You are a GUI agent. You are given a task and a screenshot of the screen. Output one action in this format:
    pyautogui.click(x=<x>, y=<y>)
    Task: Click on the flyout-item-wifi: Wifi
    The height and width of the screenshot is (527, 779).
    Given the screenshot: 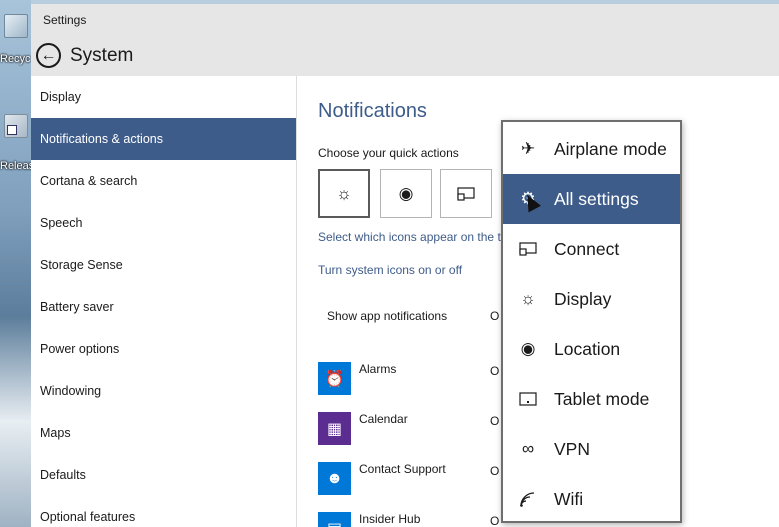 What is the action you would take?
    pyautogui.click(x=591, y=499)
    